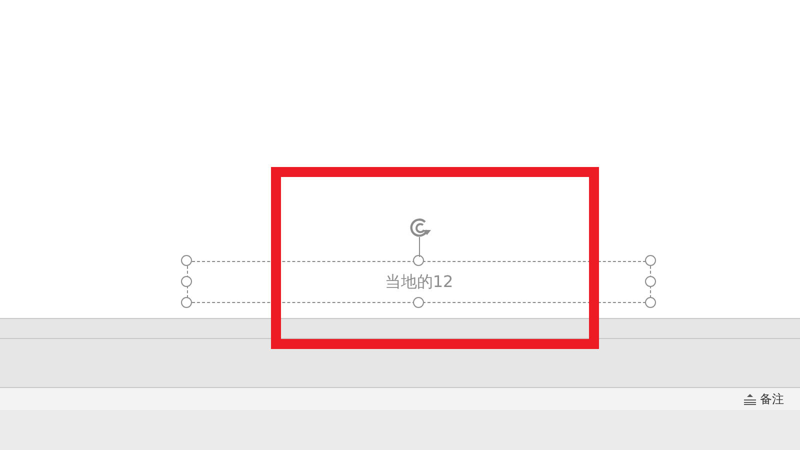 Image resolution: width=800 pixels, height=450 pixels. Describe the element at coordinates (750, 399) in the screenshot. I see `notes-icon` at that location.